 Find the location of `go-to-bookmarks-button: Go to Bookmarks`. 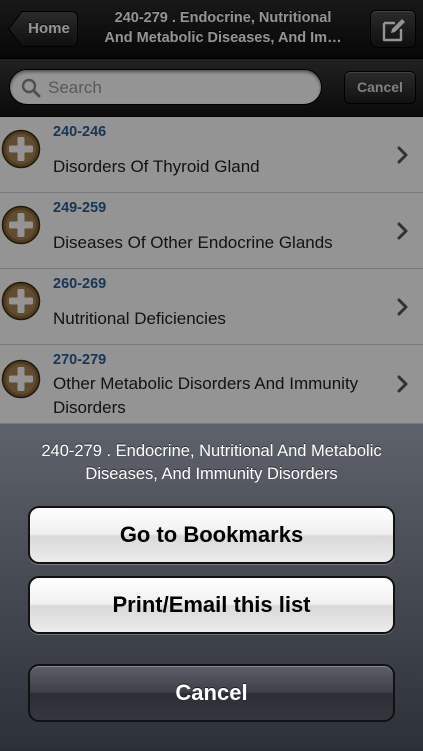

go-to-bookmarks-button: Go to Bookmarks is located at coordinates (211, 535).